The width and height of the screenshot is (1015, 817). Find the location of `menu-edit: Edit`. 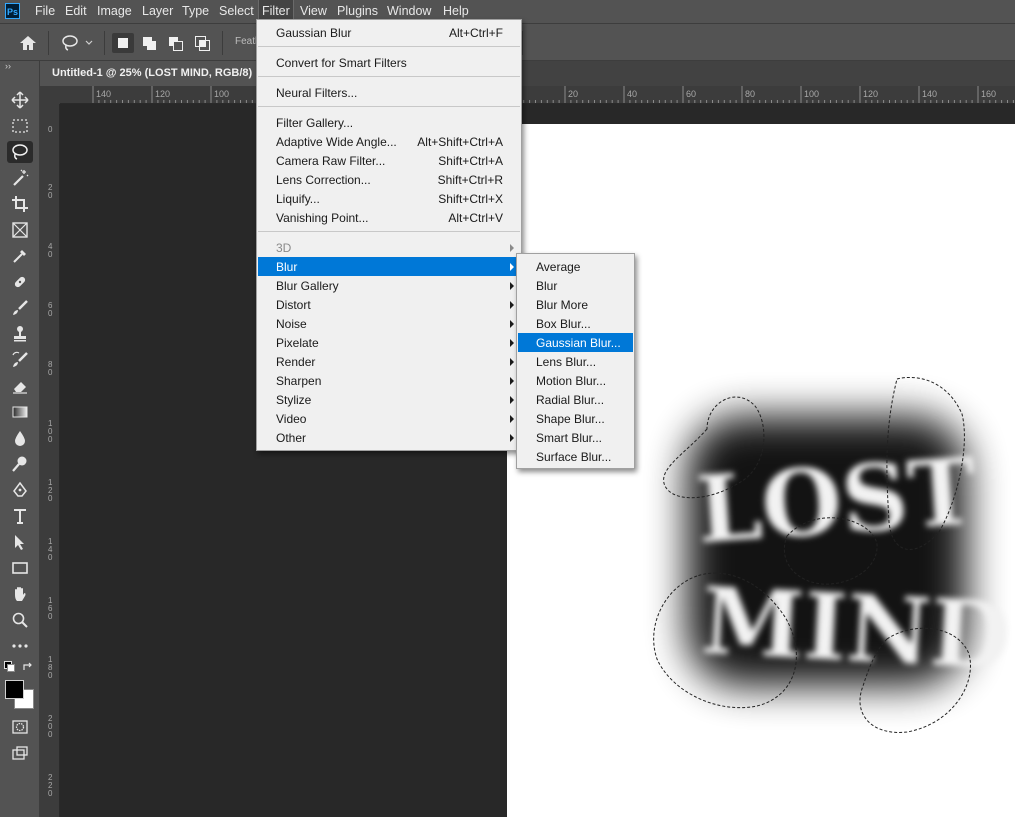

menu-edit: Edit is located at coordinates (76, 11).